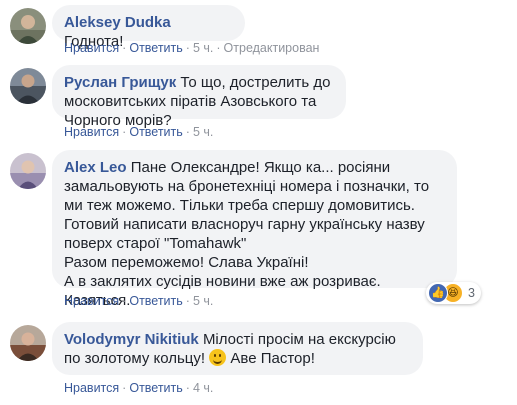 The image size is (517, 405). What do you see at coordinates (117, 22) in the screenshot?
I see `comment-author: Aleksey Dudka` at bounding box center [117, 22].